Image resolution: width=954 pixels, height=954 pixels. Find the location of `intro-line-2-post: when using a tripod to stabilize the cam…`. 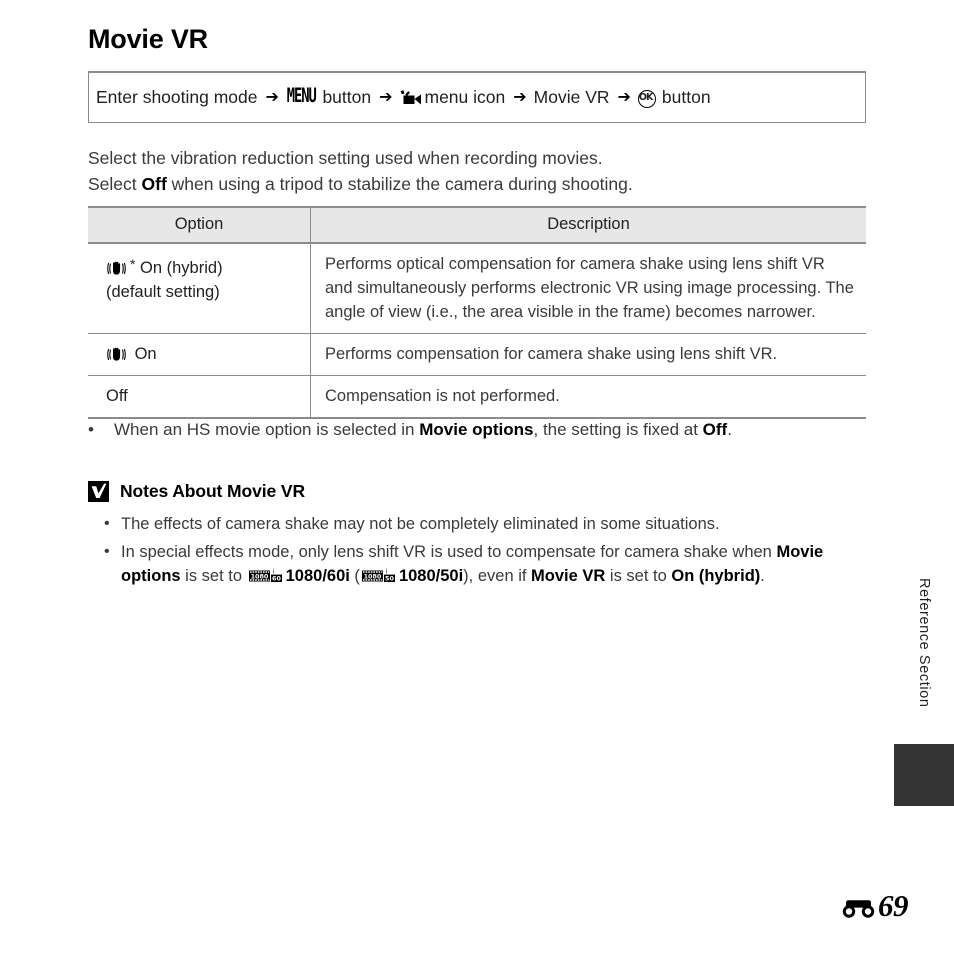

intro-line-2-post: when using a tripod to stabilize the cam… is located at coordinates (399, 184).